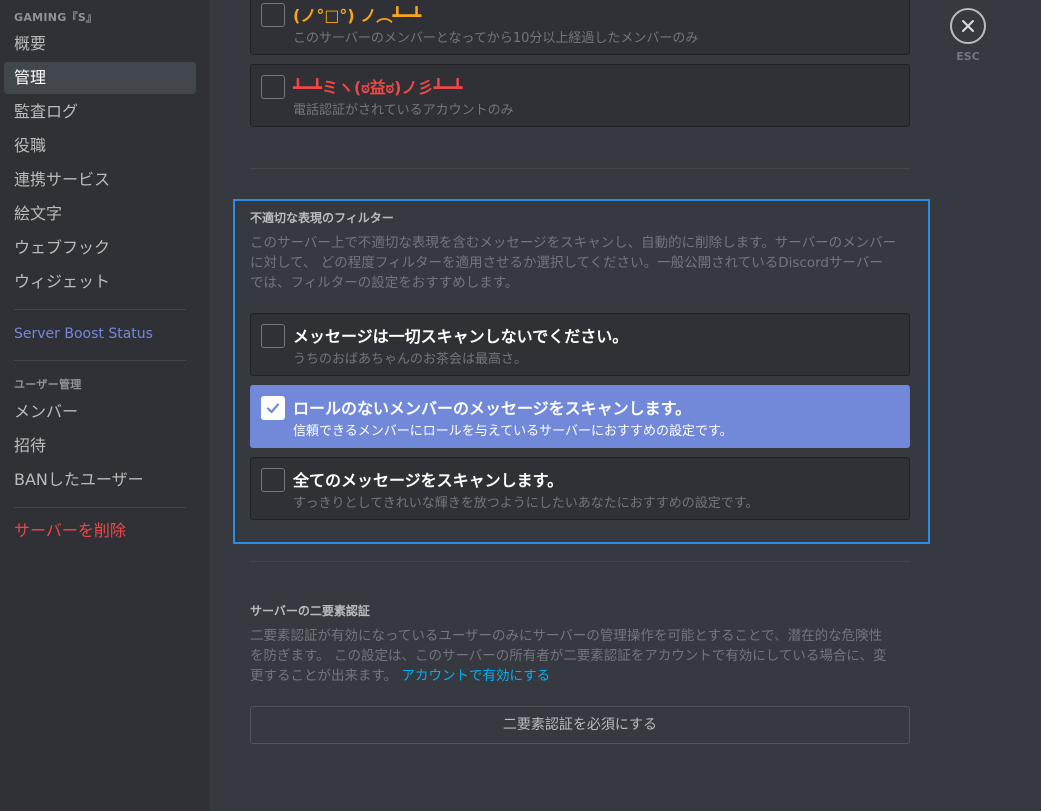 Image resolution: width=1041 pixels, height=811 pixels. What do you see at coordinates (403, 110) in the screenshot?
I see `option-description: 電話認証がされているアカウントのみ` at bounding box center [403, 110].